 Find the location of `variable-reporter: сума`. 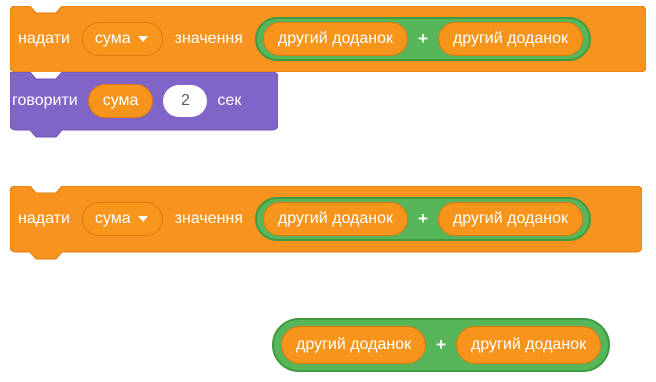

variable-reporter: сума is located at coordinates (120, 101).